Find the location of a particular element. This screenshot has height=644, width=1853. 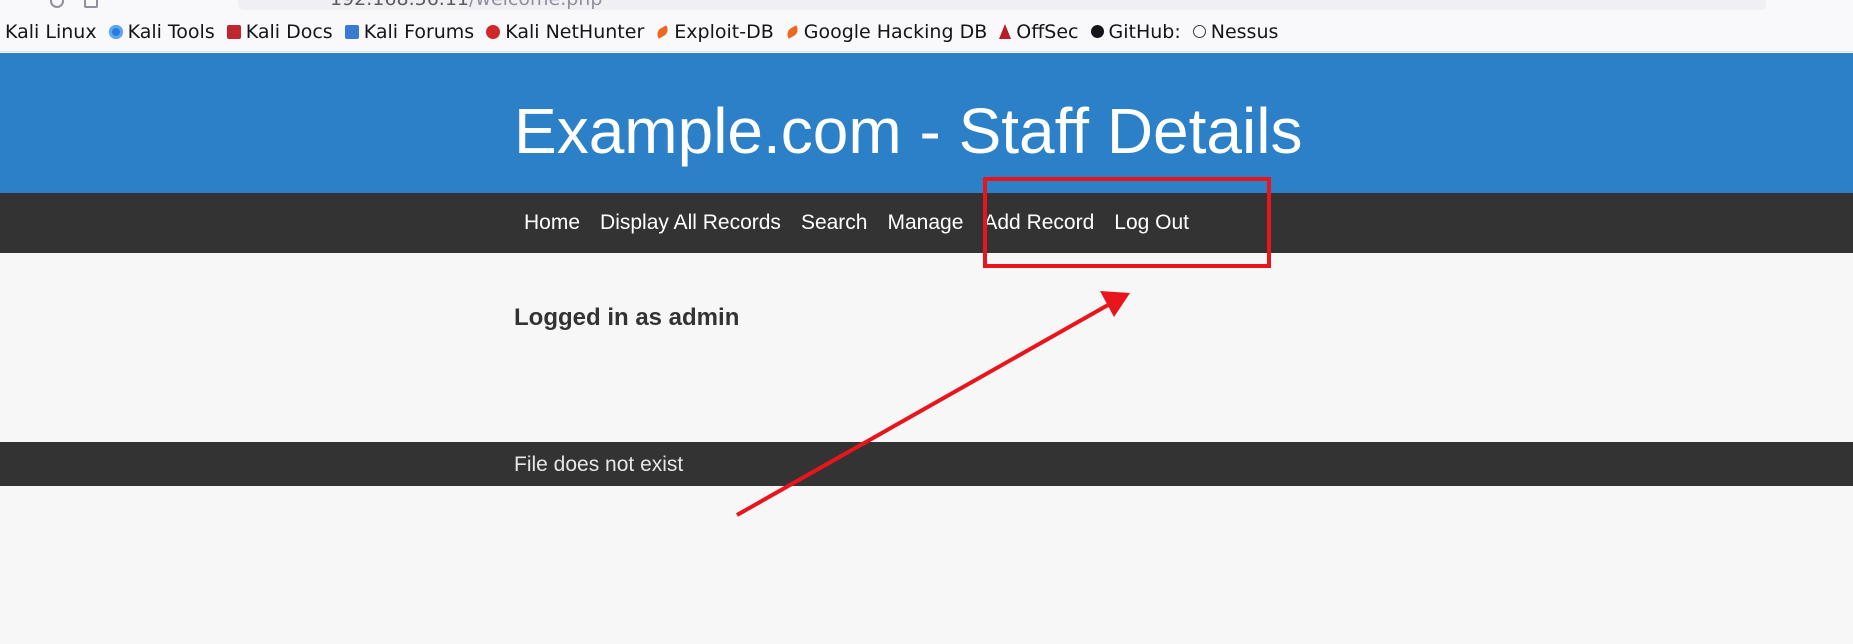

bookmark-label: Google Hacking DB is located at coordinates (895, 31).